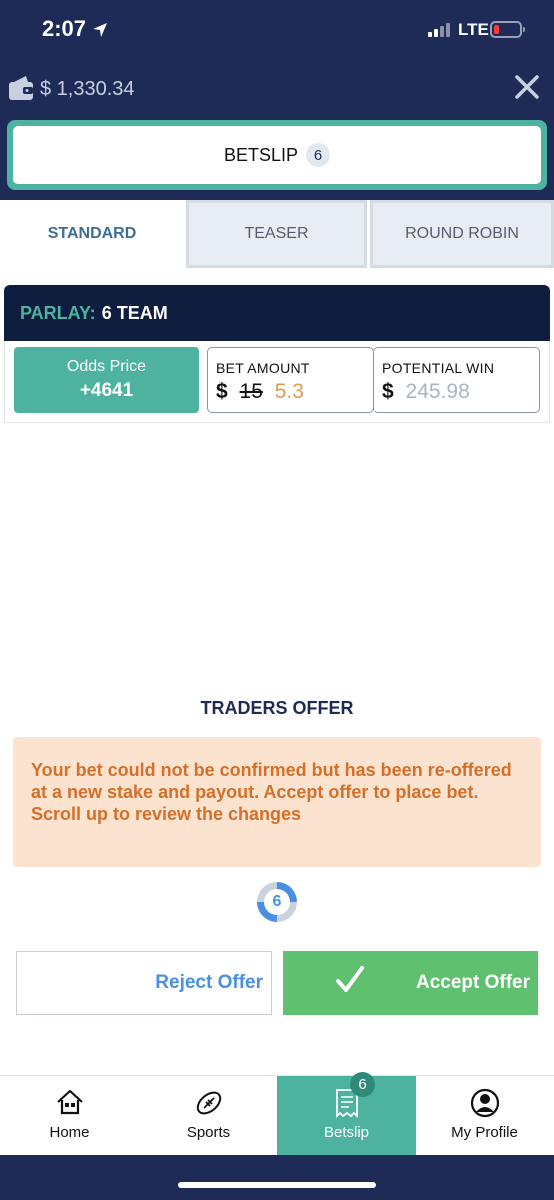 This screenshot has width=554, height=1200. Describe the element at coordinates (441, 30) in the screenshot. I see `signal-icon` at that location.